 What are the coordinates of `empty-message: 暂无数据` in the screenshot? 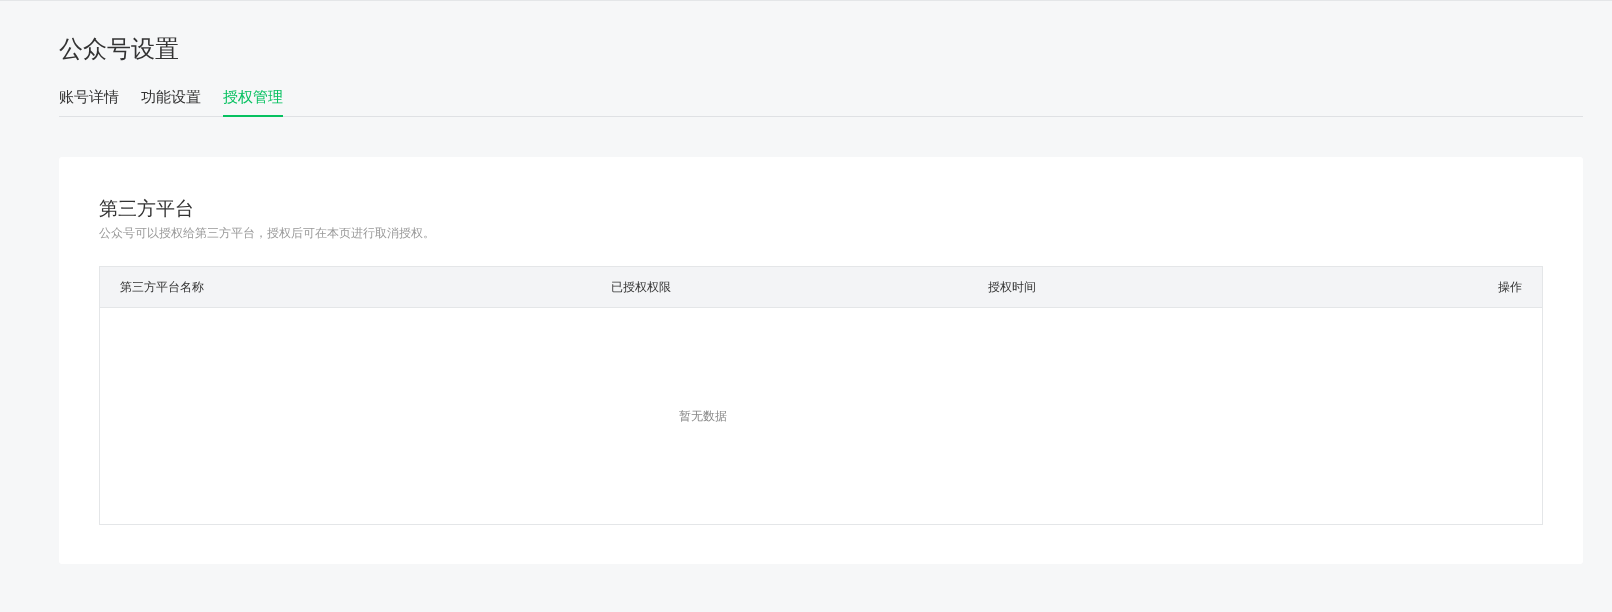 It's located at (703, 416).